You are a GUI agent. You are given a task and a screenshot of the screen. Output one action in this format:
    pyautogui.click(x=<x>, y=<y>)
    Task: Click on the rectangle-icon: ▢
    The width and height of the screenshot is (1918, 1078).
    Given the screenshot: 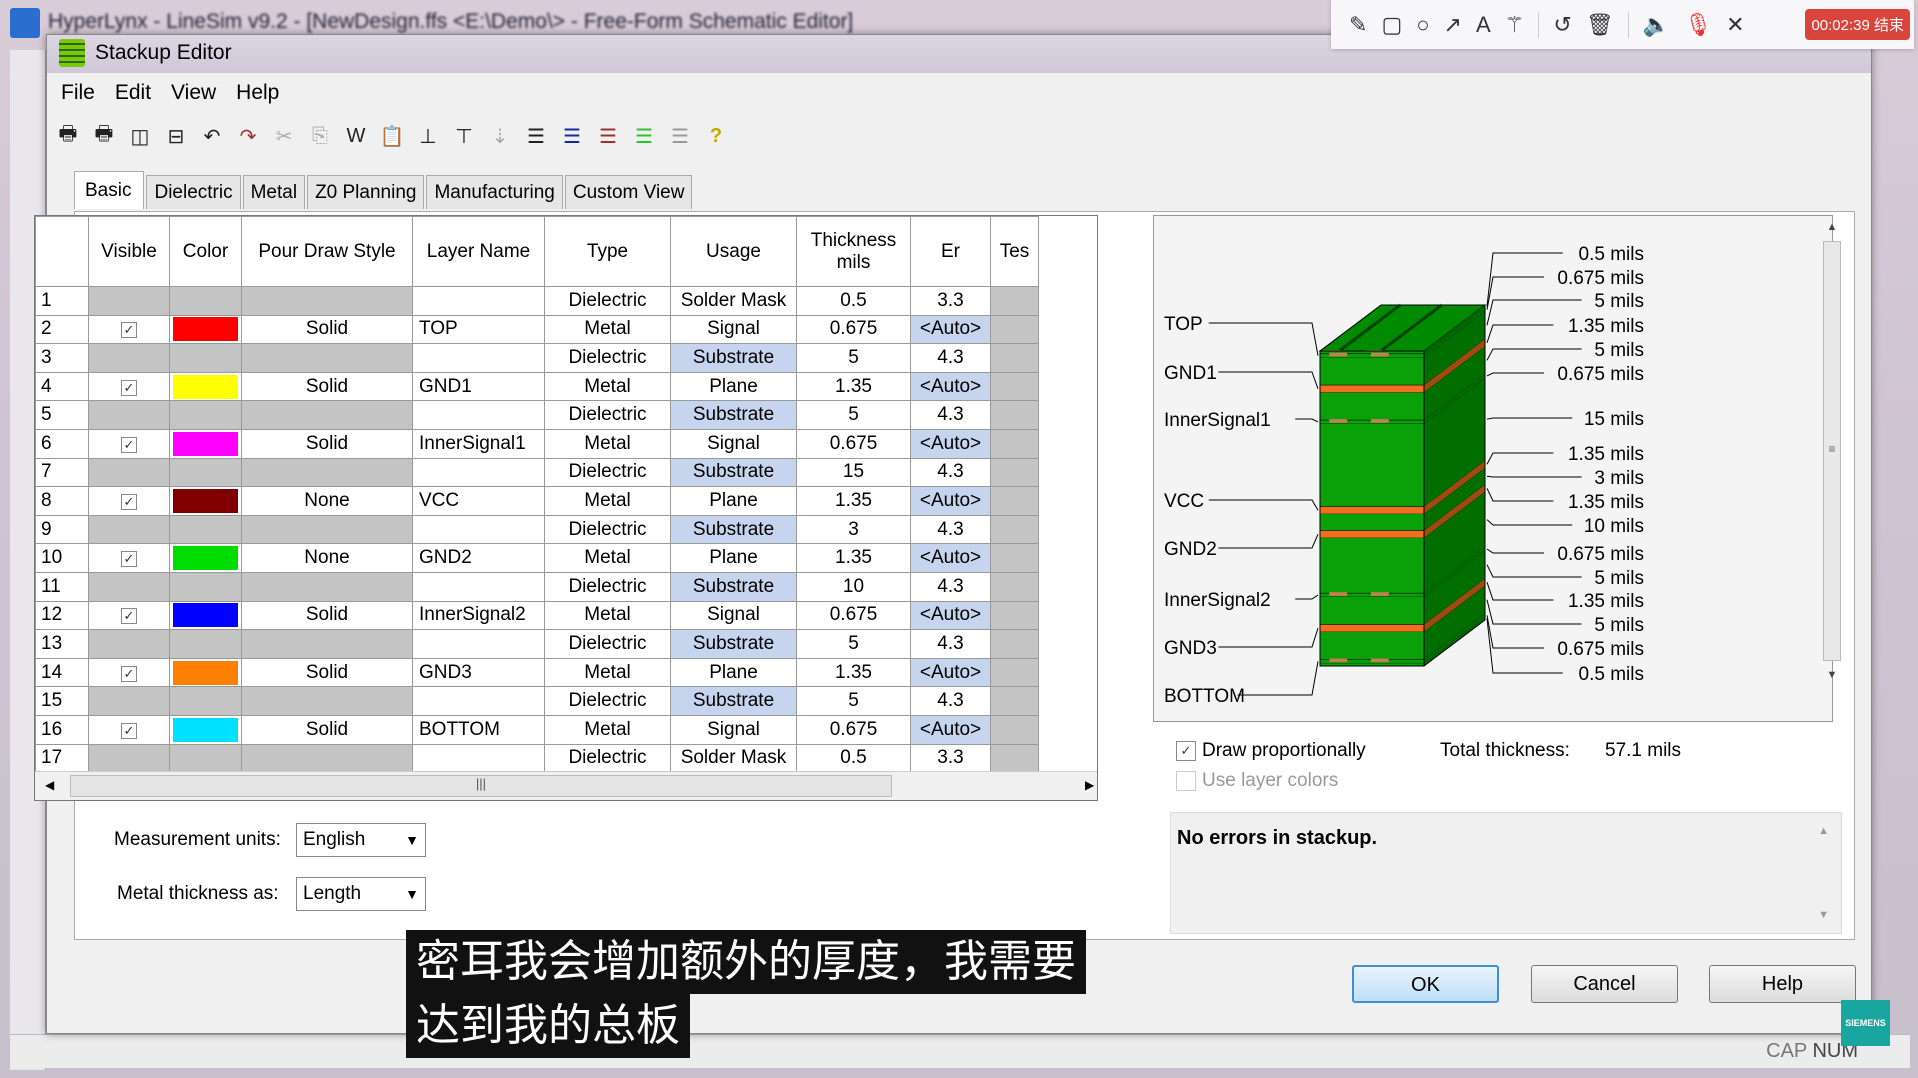 What is the action you would take?
    pyautogui.click(x=1391, y=25)
    